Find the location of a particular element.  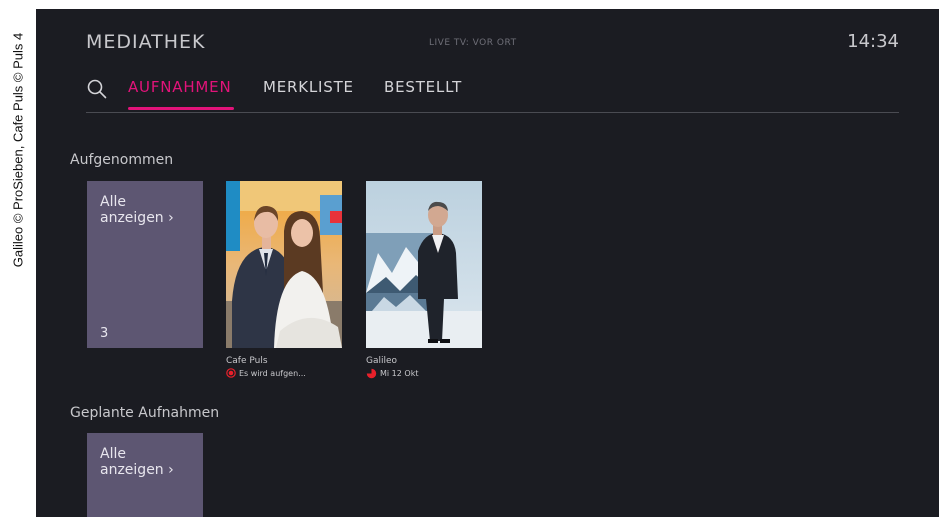

recording-count: 3 is located at coordinates (104, 333).